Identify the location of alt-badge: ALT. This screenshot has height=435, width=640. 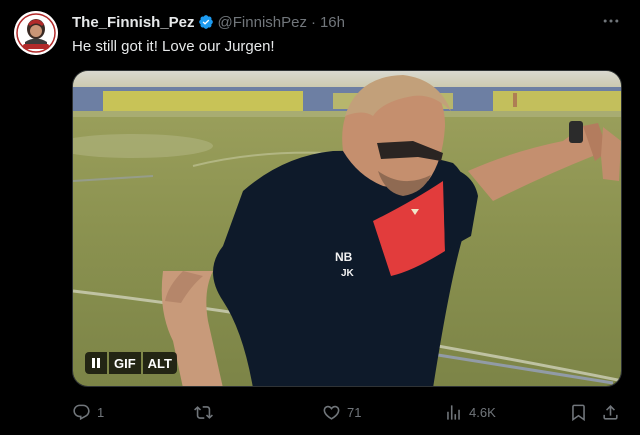
(159, 363).